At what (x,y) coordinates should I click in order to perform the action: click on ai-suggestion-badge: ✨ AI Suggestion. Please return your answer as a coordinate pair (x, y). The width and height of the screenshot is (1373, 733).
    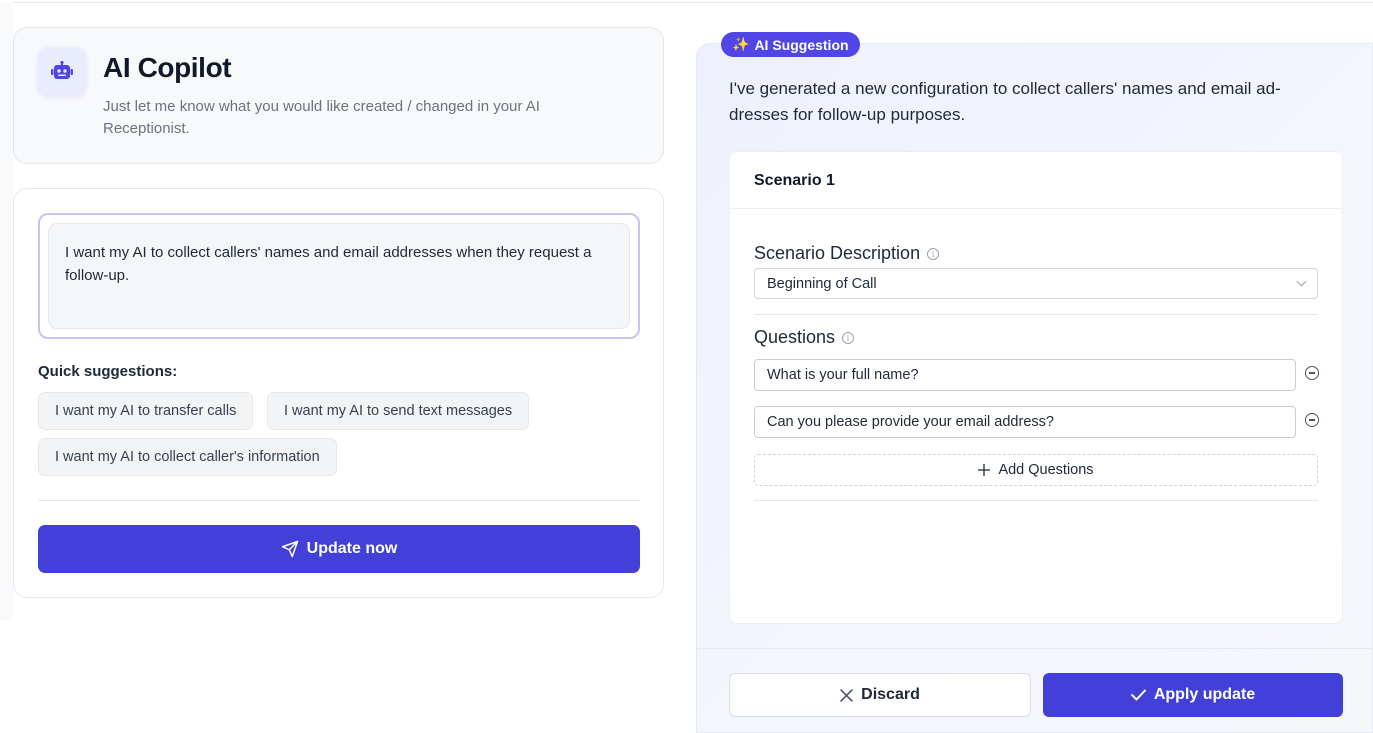
    Looking at the image, I should click on (790, 44).